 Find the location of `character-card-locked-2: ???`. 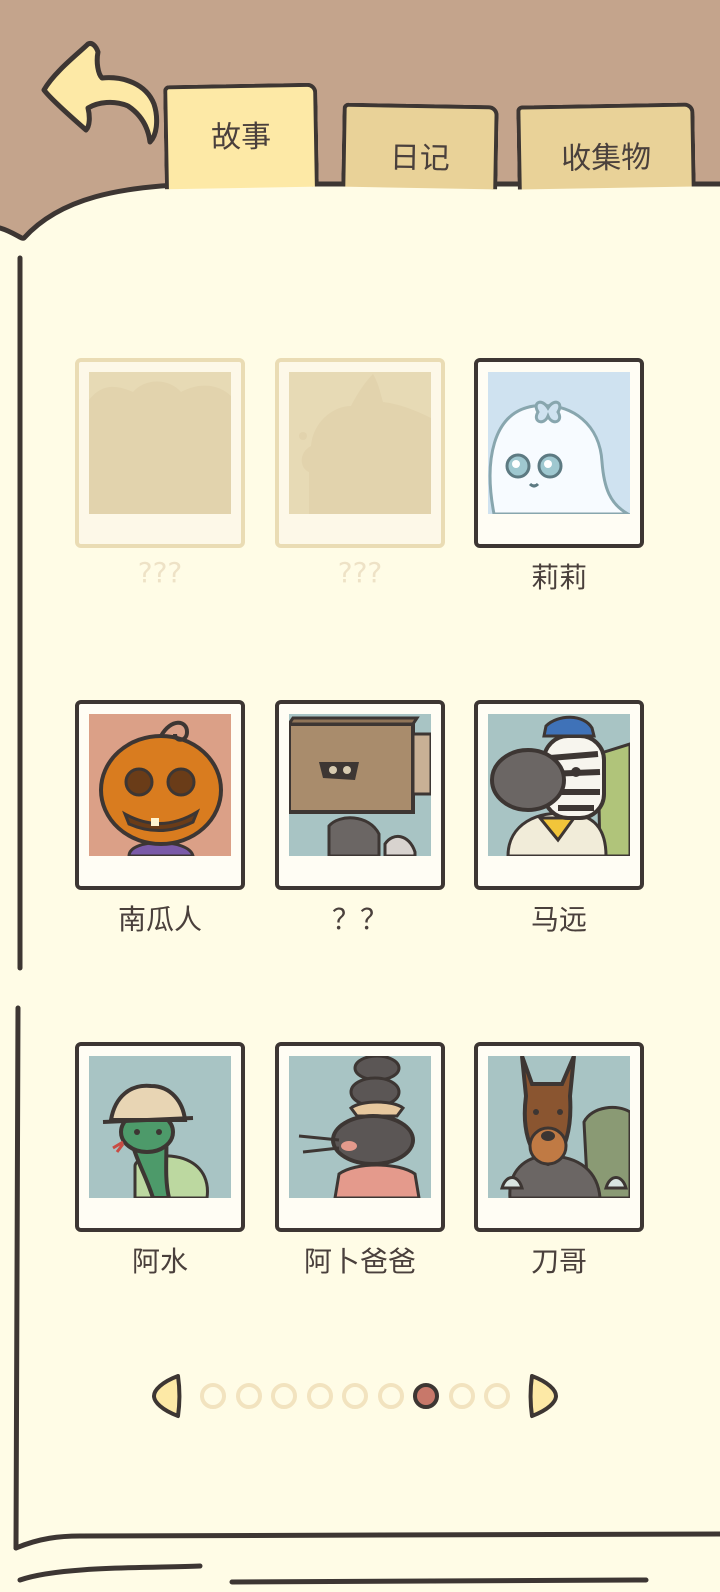

character-card-locked-2: ??? is located at coordinates (360, 473).